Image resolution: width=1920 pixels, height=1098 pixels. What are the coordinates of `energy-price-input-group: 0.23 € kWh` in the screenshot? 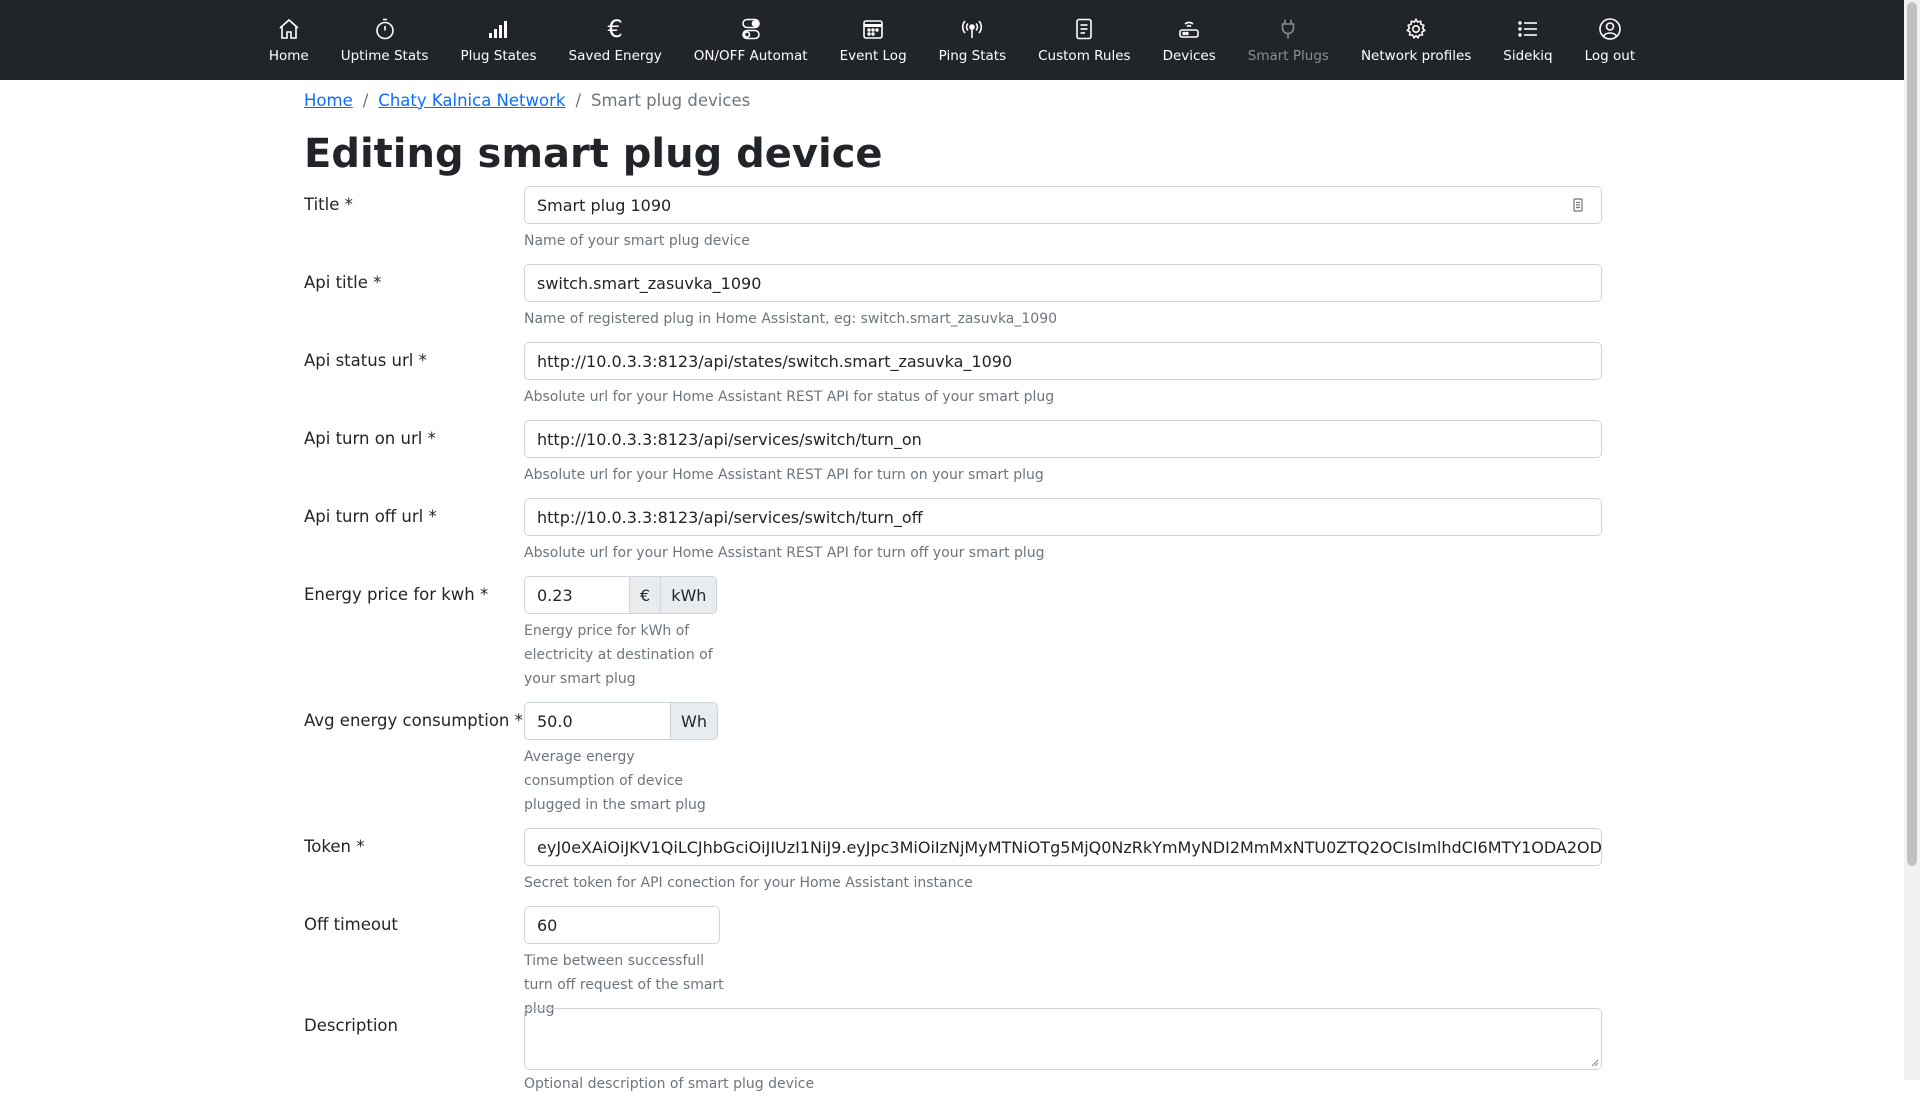 It's located at (622, 595).